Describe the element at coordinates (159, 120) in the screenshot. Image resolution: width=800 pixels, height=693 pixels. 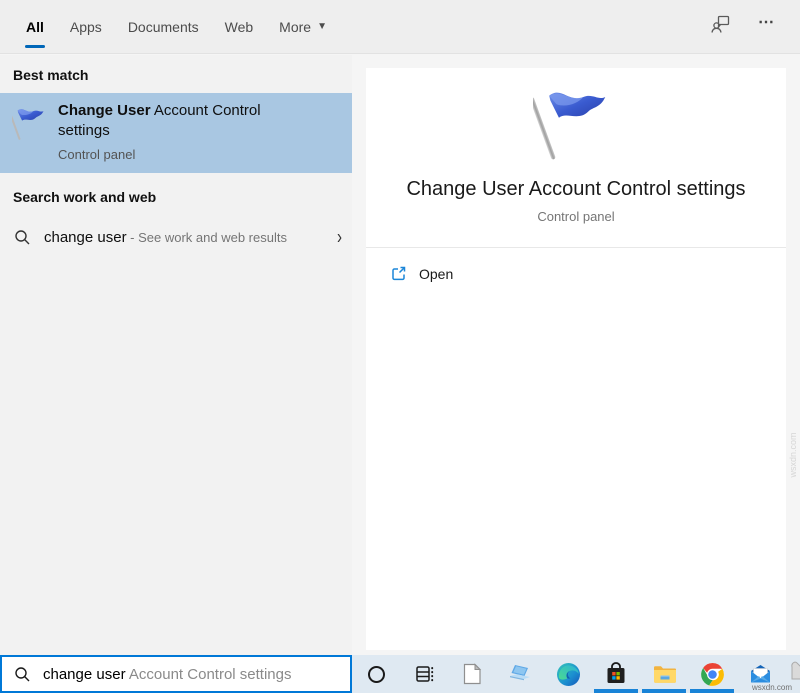
I see `best-match-title: Change User Account Control settings` at that location.